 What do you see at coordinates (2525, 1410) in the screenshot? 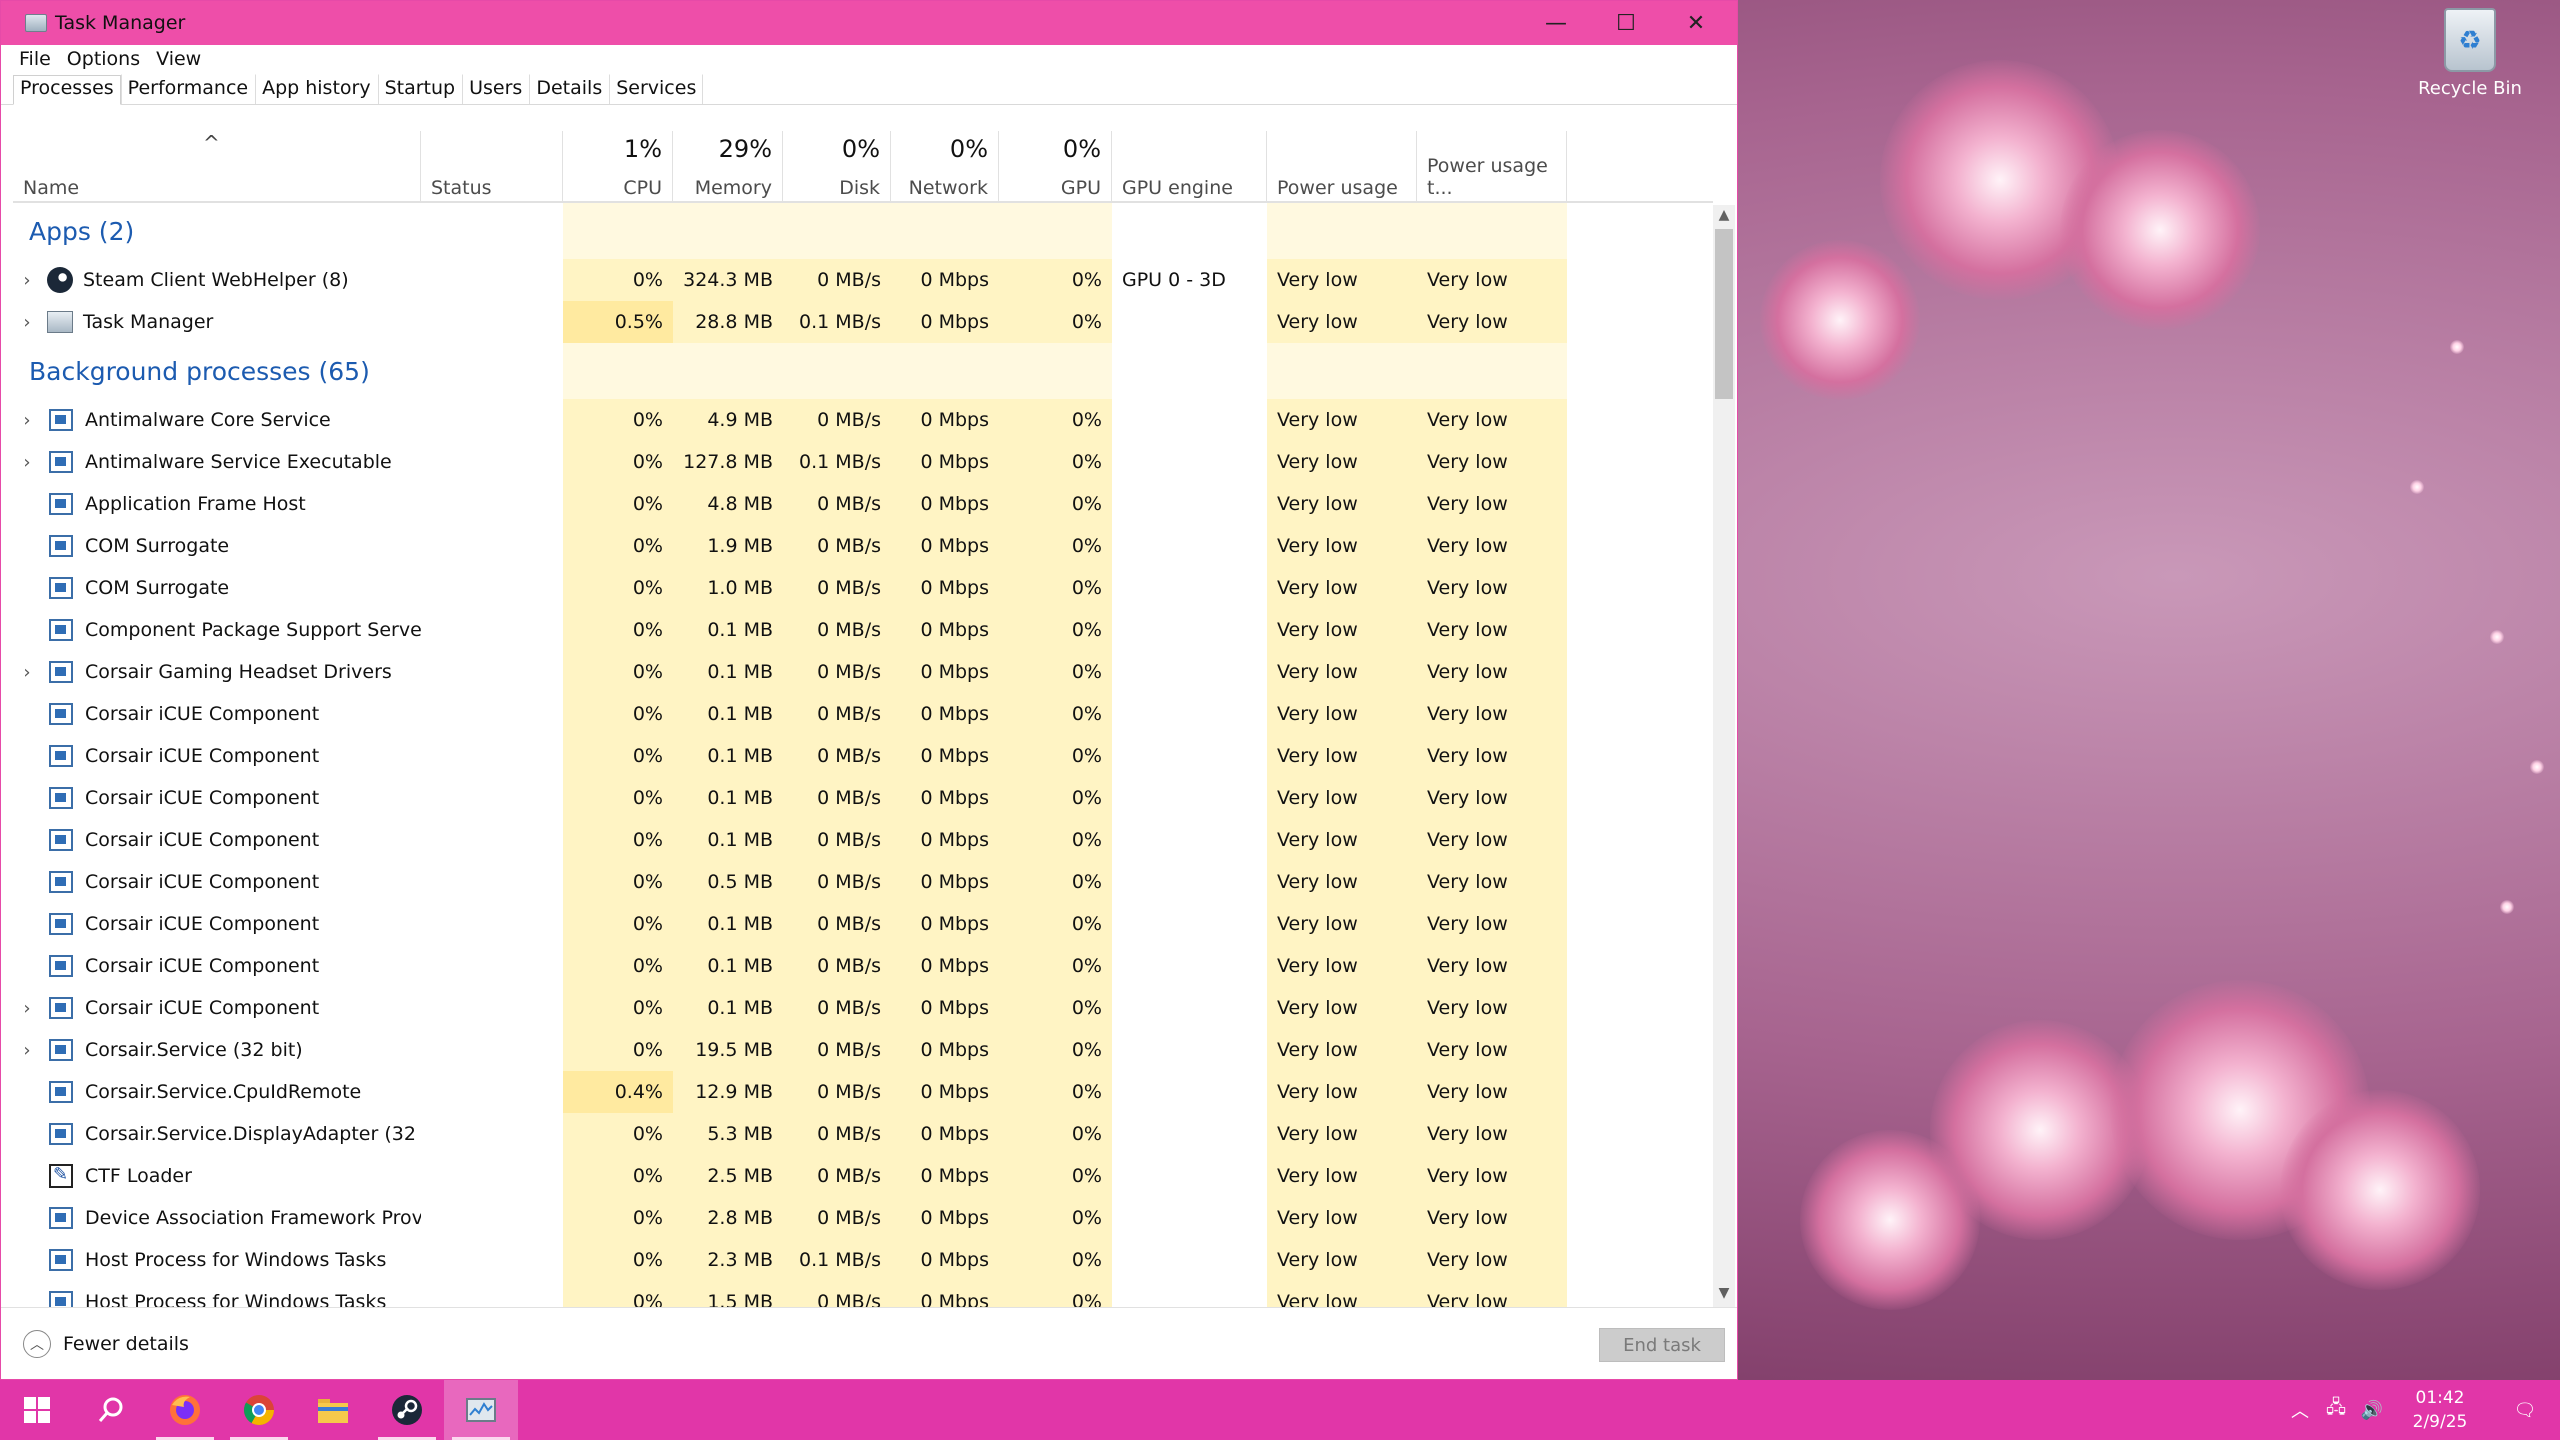
I see `notification-icon: 🗨` at bounding box center [2525, 1410].